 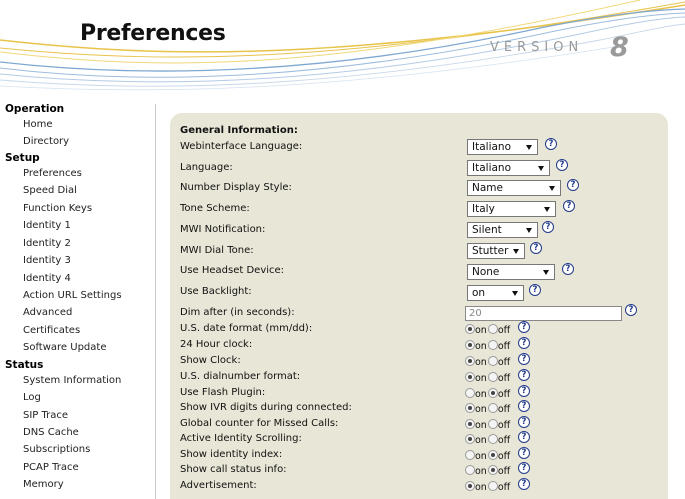 I want to click on sidebar-item-dns-cache: DNS Cache, so click(x=51, y=432).